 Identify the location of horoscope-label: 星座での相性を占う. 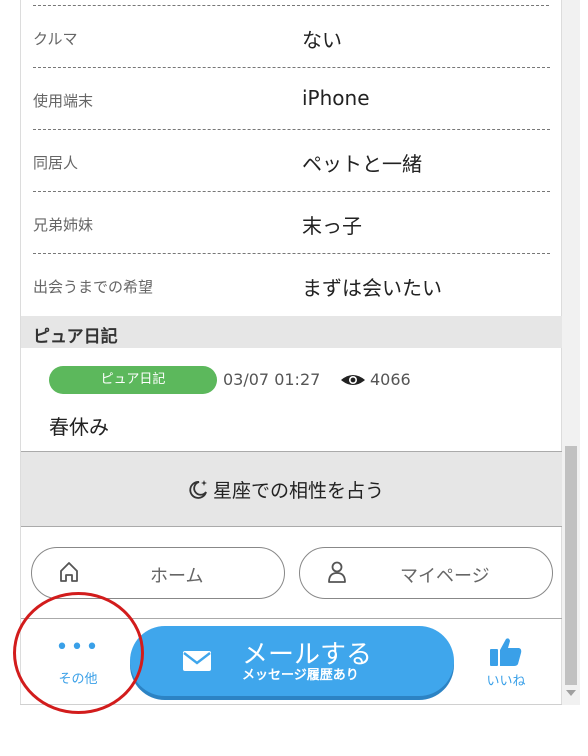
(299, 491).